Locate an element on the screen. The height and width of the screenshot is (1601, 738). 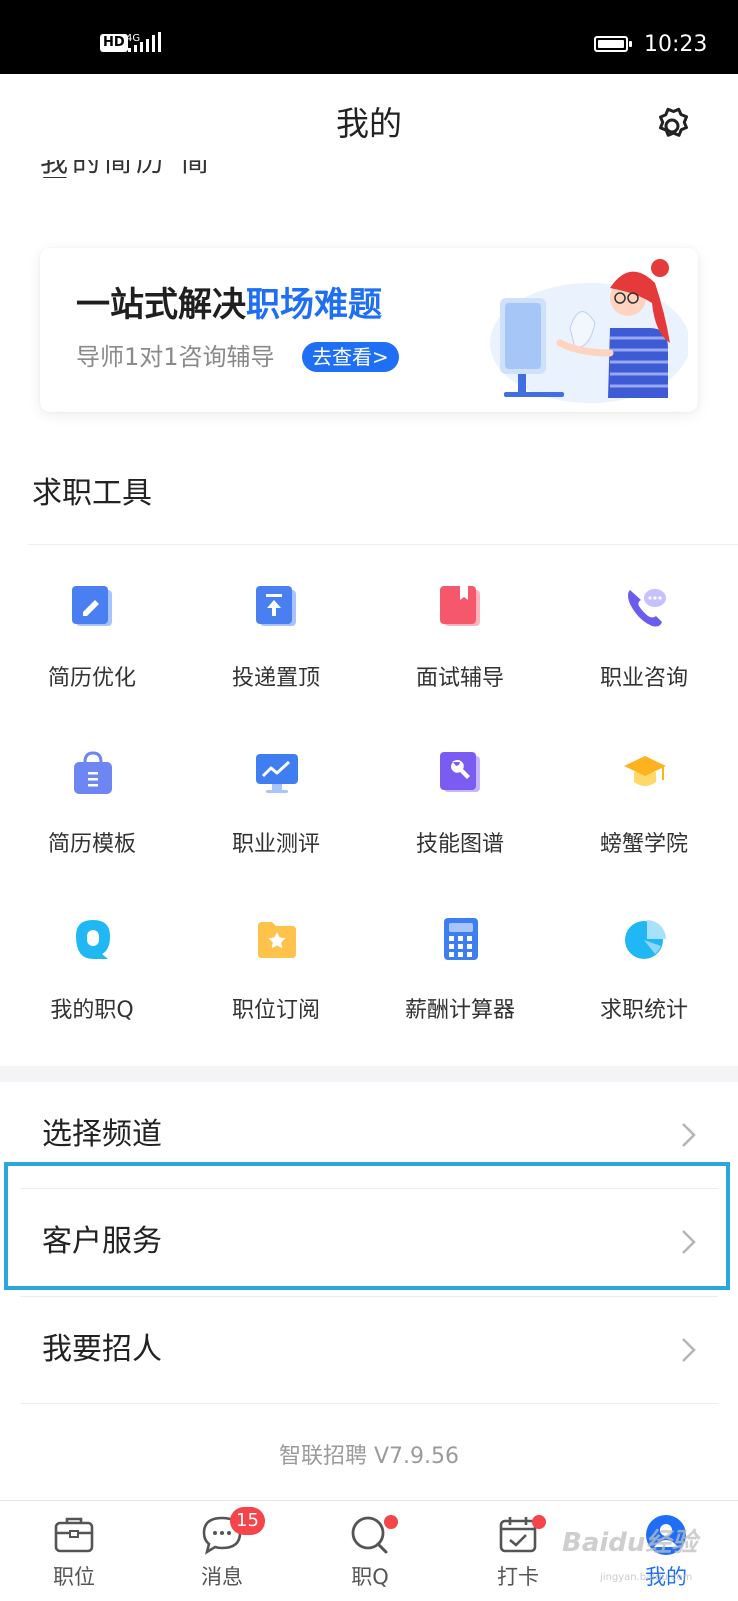
bag-icon is located at coordinates (93, 772).